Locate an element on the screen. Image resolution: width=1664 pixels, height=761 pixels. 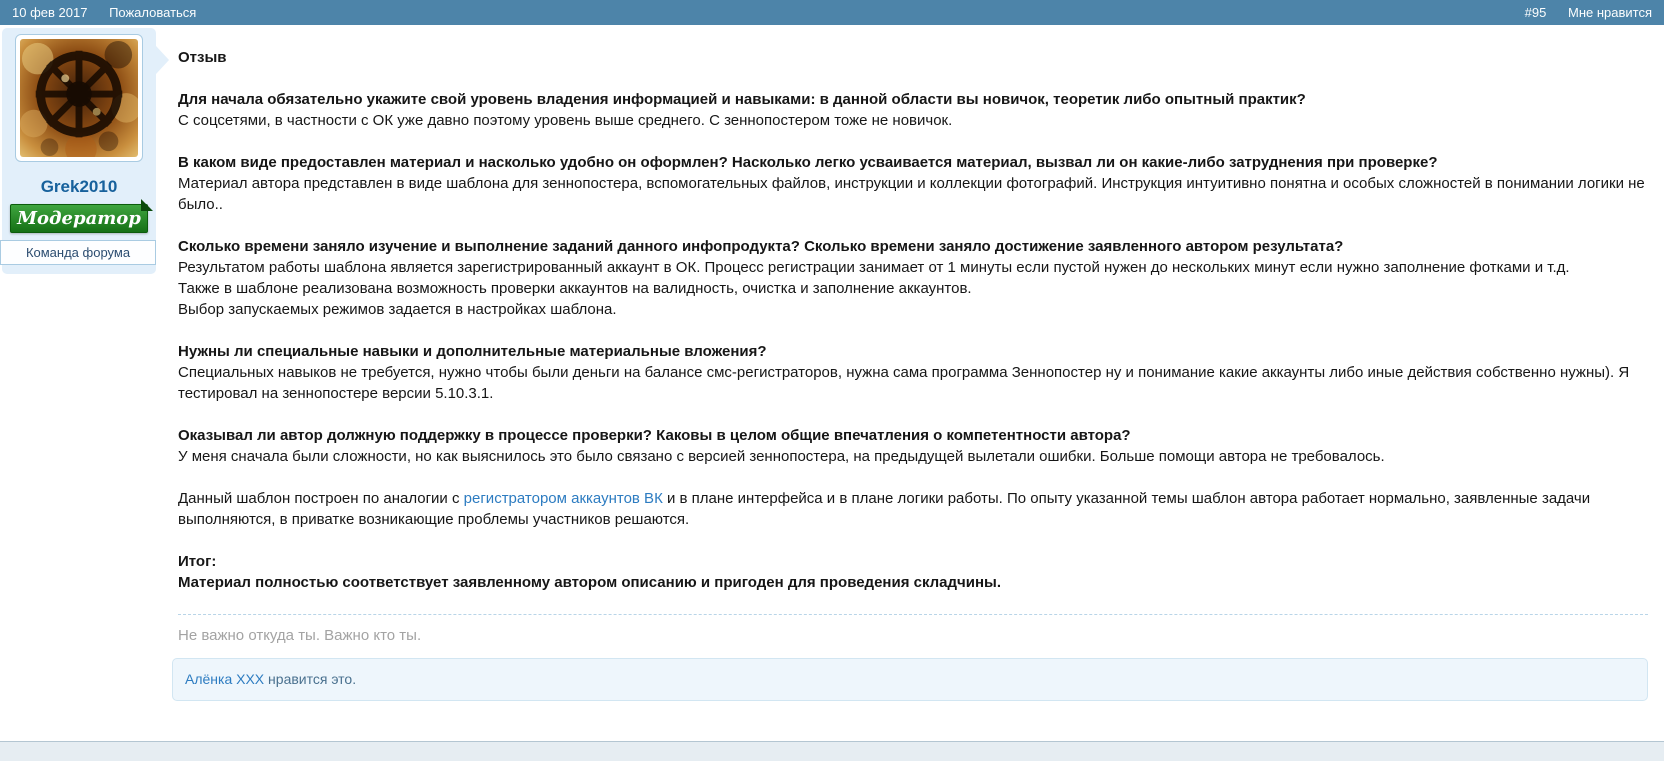
moderator-banner-label: Модератор is located at coordinates (79, 218).